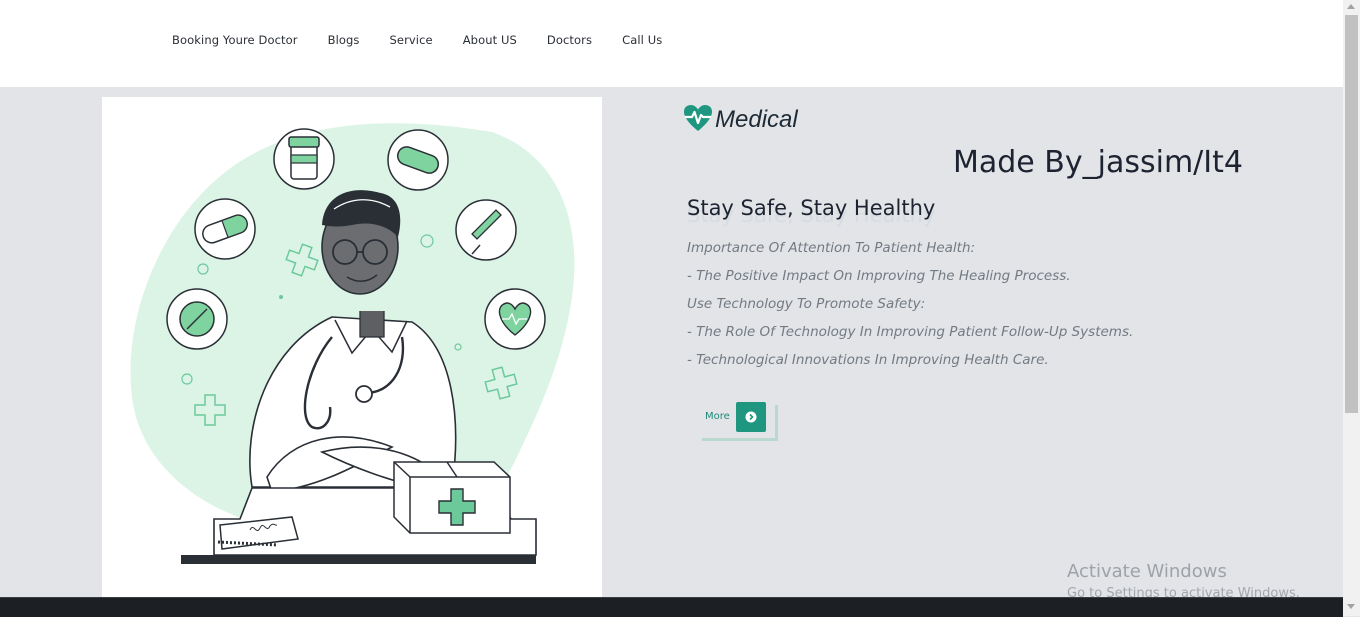 Image resolution: width=1360 pixels, height=617 pixels. Describe the element at coordinates (806, 304) in the screenshot. I see `description-line: Use Technology To Promote Safety:` at that location.